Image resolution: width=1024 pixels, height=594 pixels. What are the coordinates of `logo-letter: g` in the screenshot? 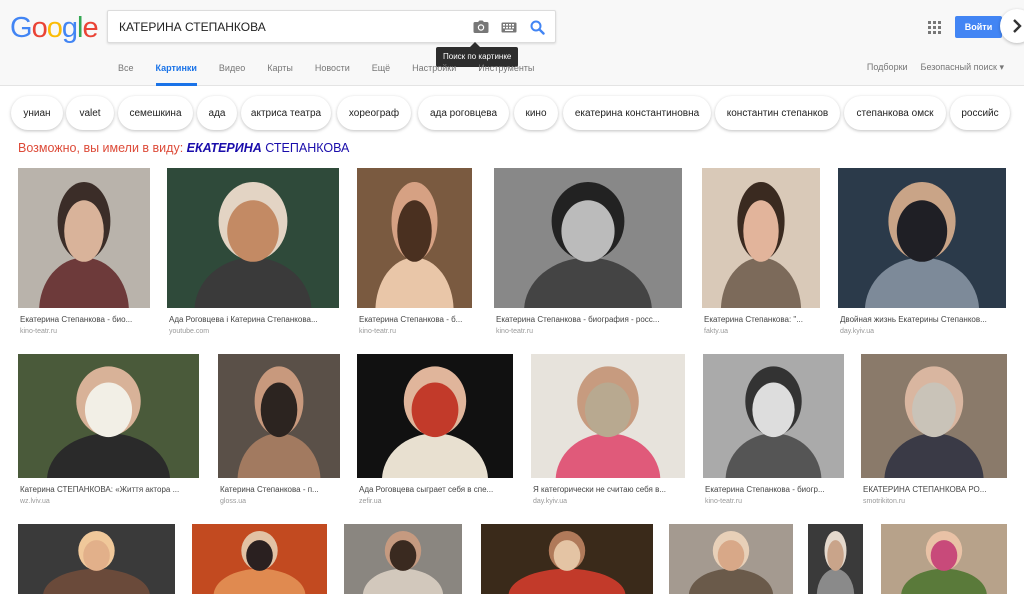 It's located at (69, 28).